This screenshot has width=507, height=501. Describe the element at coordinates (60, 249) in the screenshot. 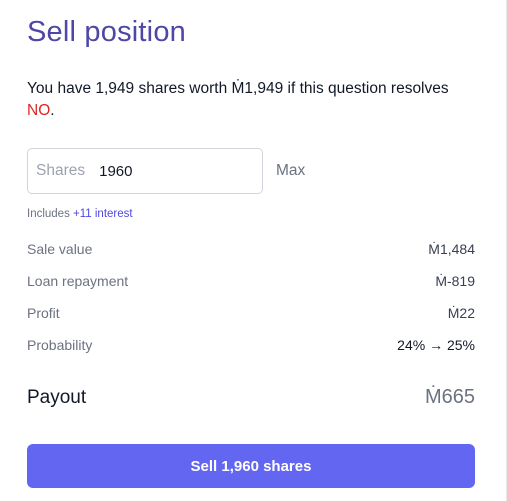

I see `sale-value-label: Sale value` at that location.